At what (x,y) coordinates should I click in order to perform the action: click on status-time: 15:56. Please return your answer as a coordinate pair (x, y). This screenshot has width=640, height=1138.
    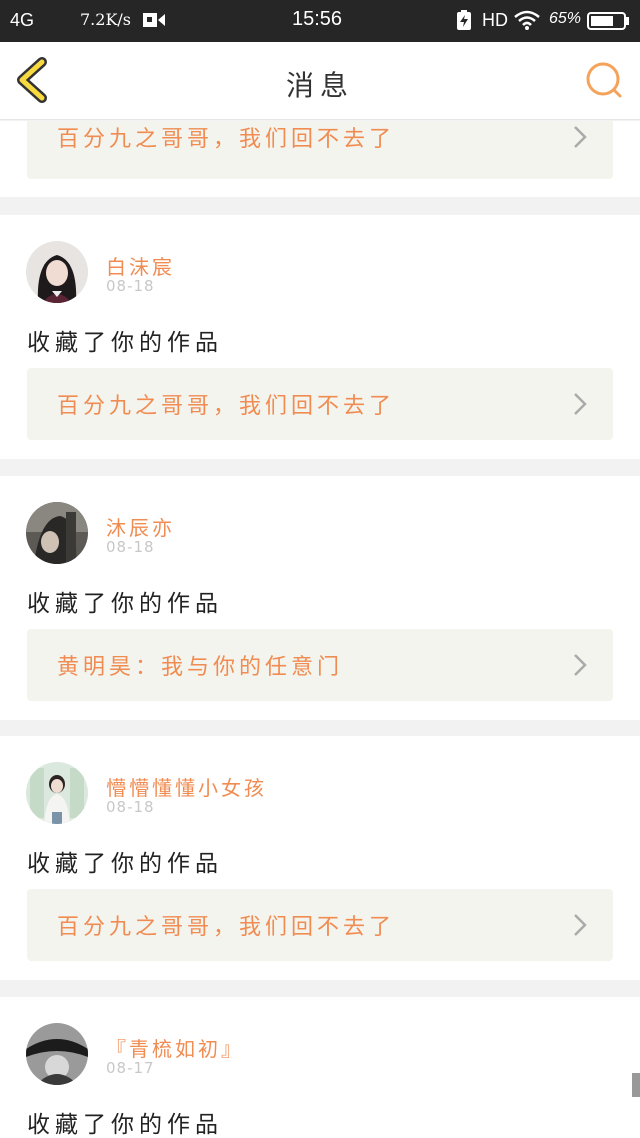
    Looking at the image, I should click on (317, 19).